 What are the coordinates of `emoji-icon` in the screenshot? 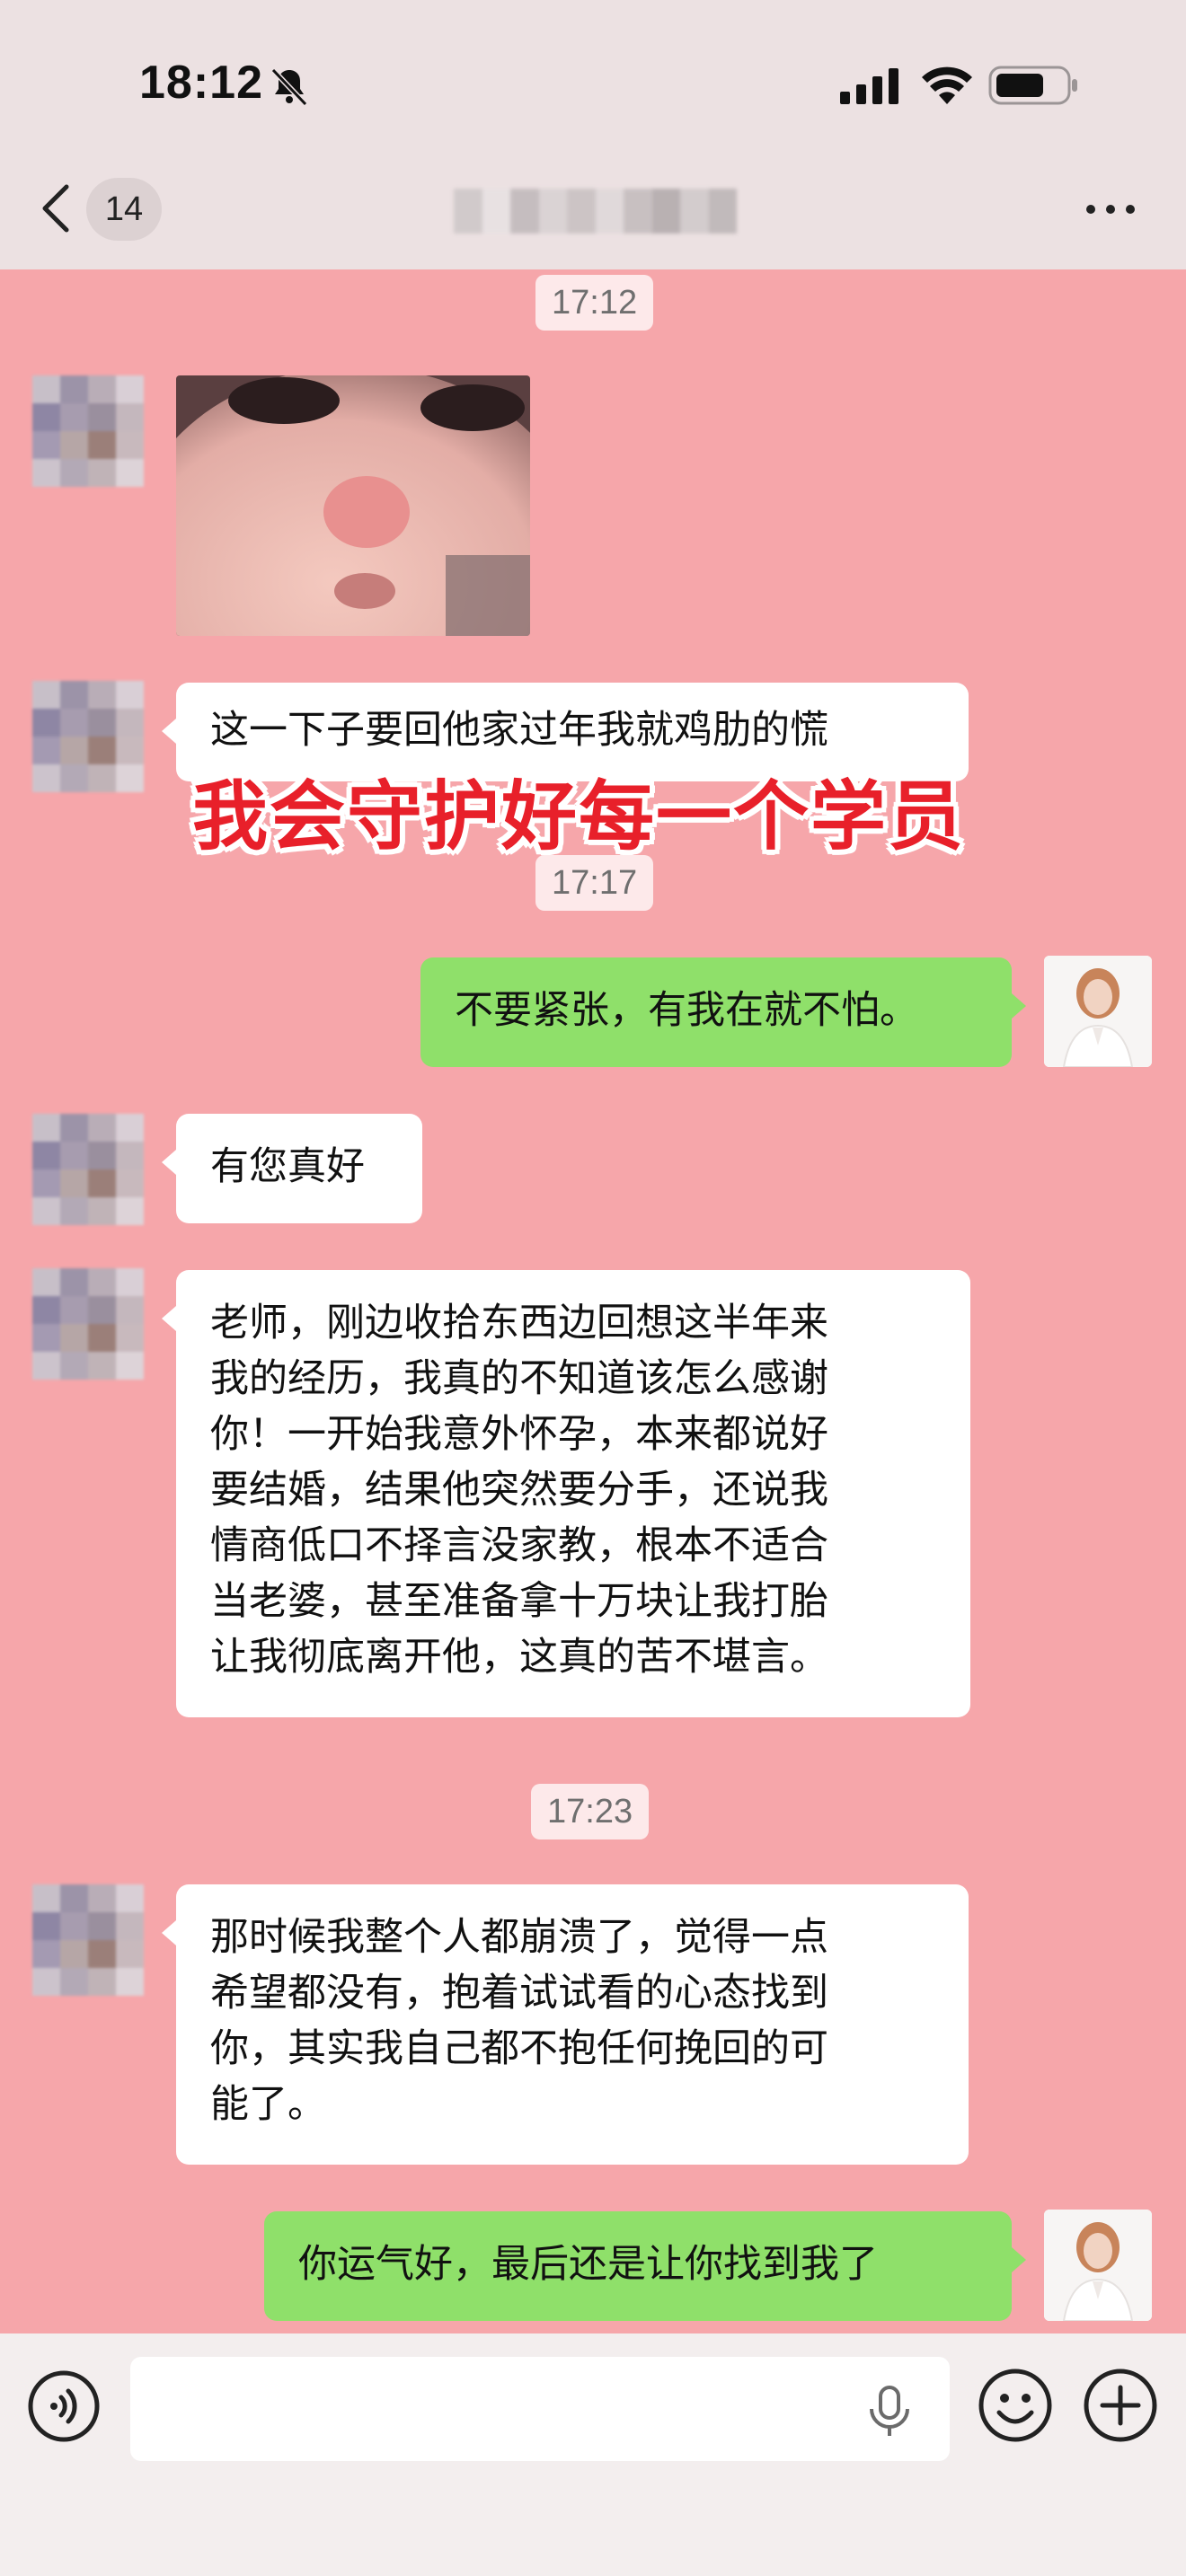 It's located at (1015, 2405).